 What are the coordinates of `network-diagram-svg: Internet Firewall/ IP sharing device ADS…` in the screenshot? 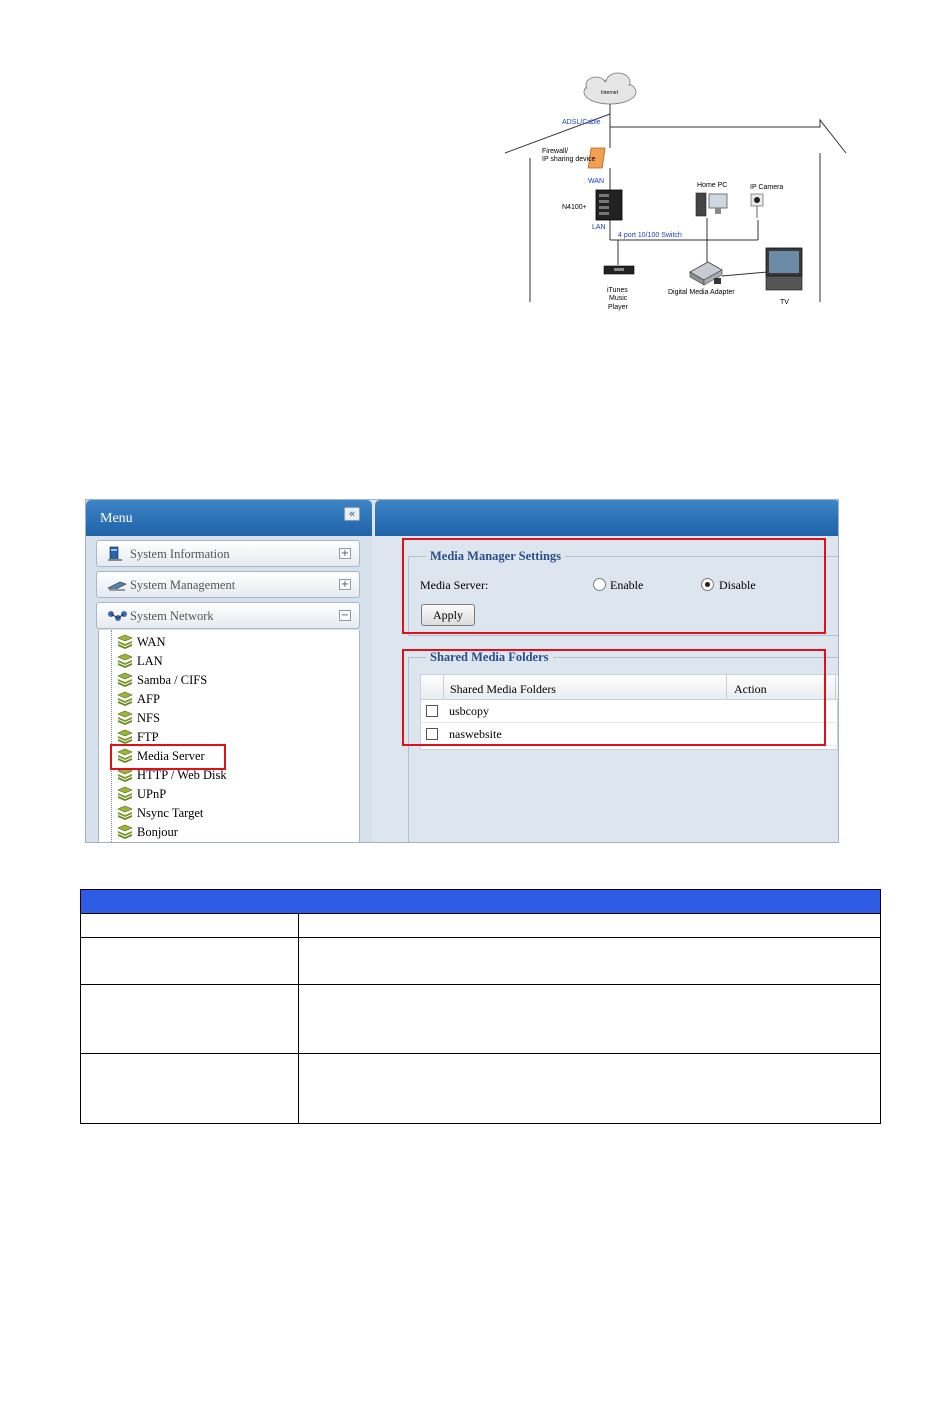 It's located at (675, 191).